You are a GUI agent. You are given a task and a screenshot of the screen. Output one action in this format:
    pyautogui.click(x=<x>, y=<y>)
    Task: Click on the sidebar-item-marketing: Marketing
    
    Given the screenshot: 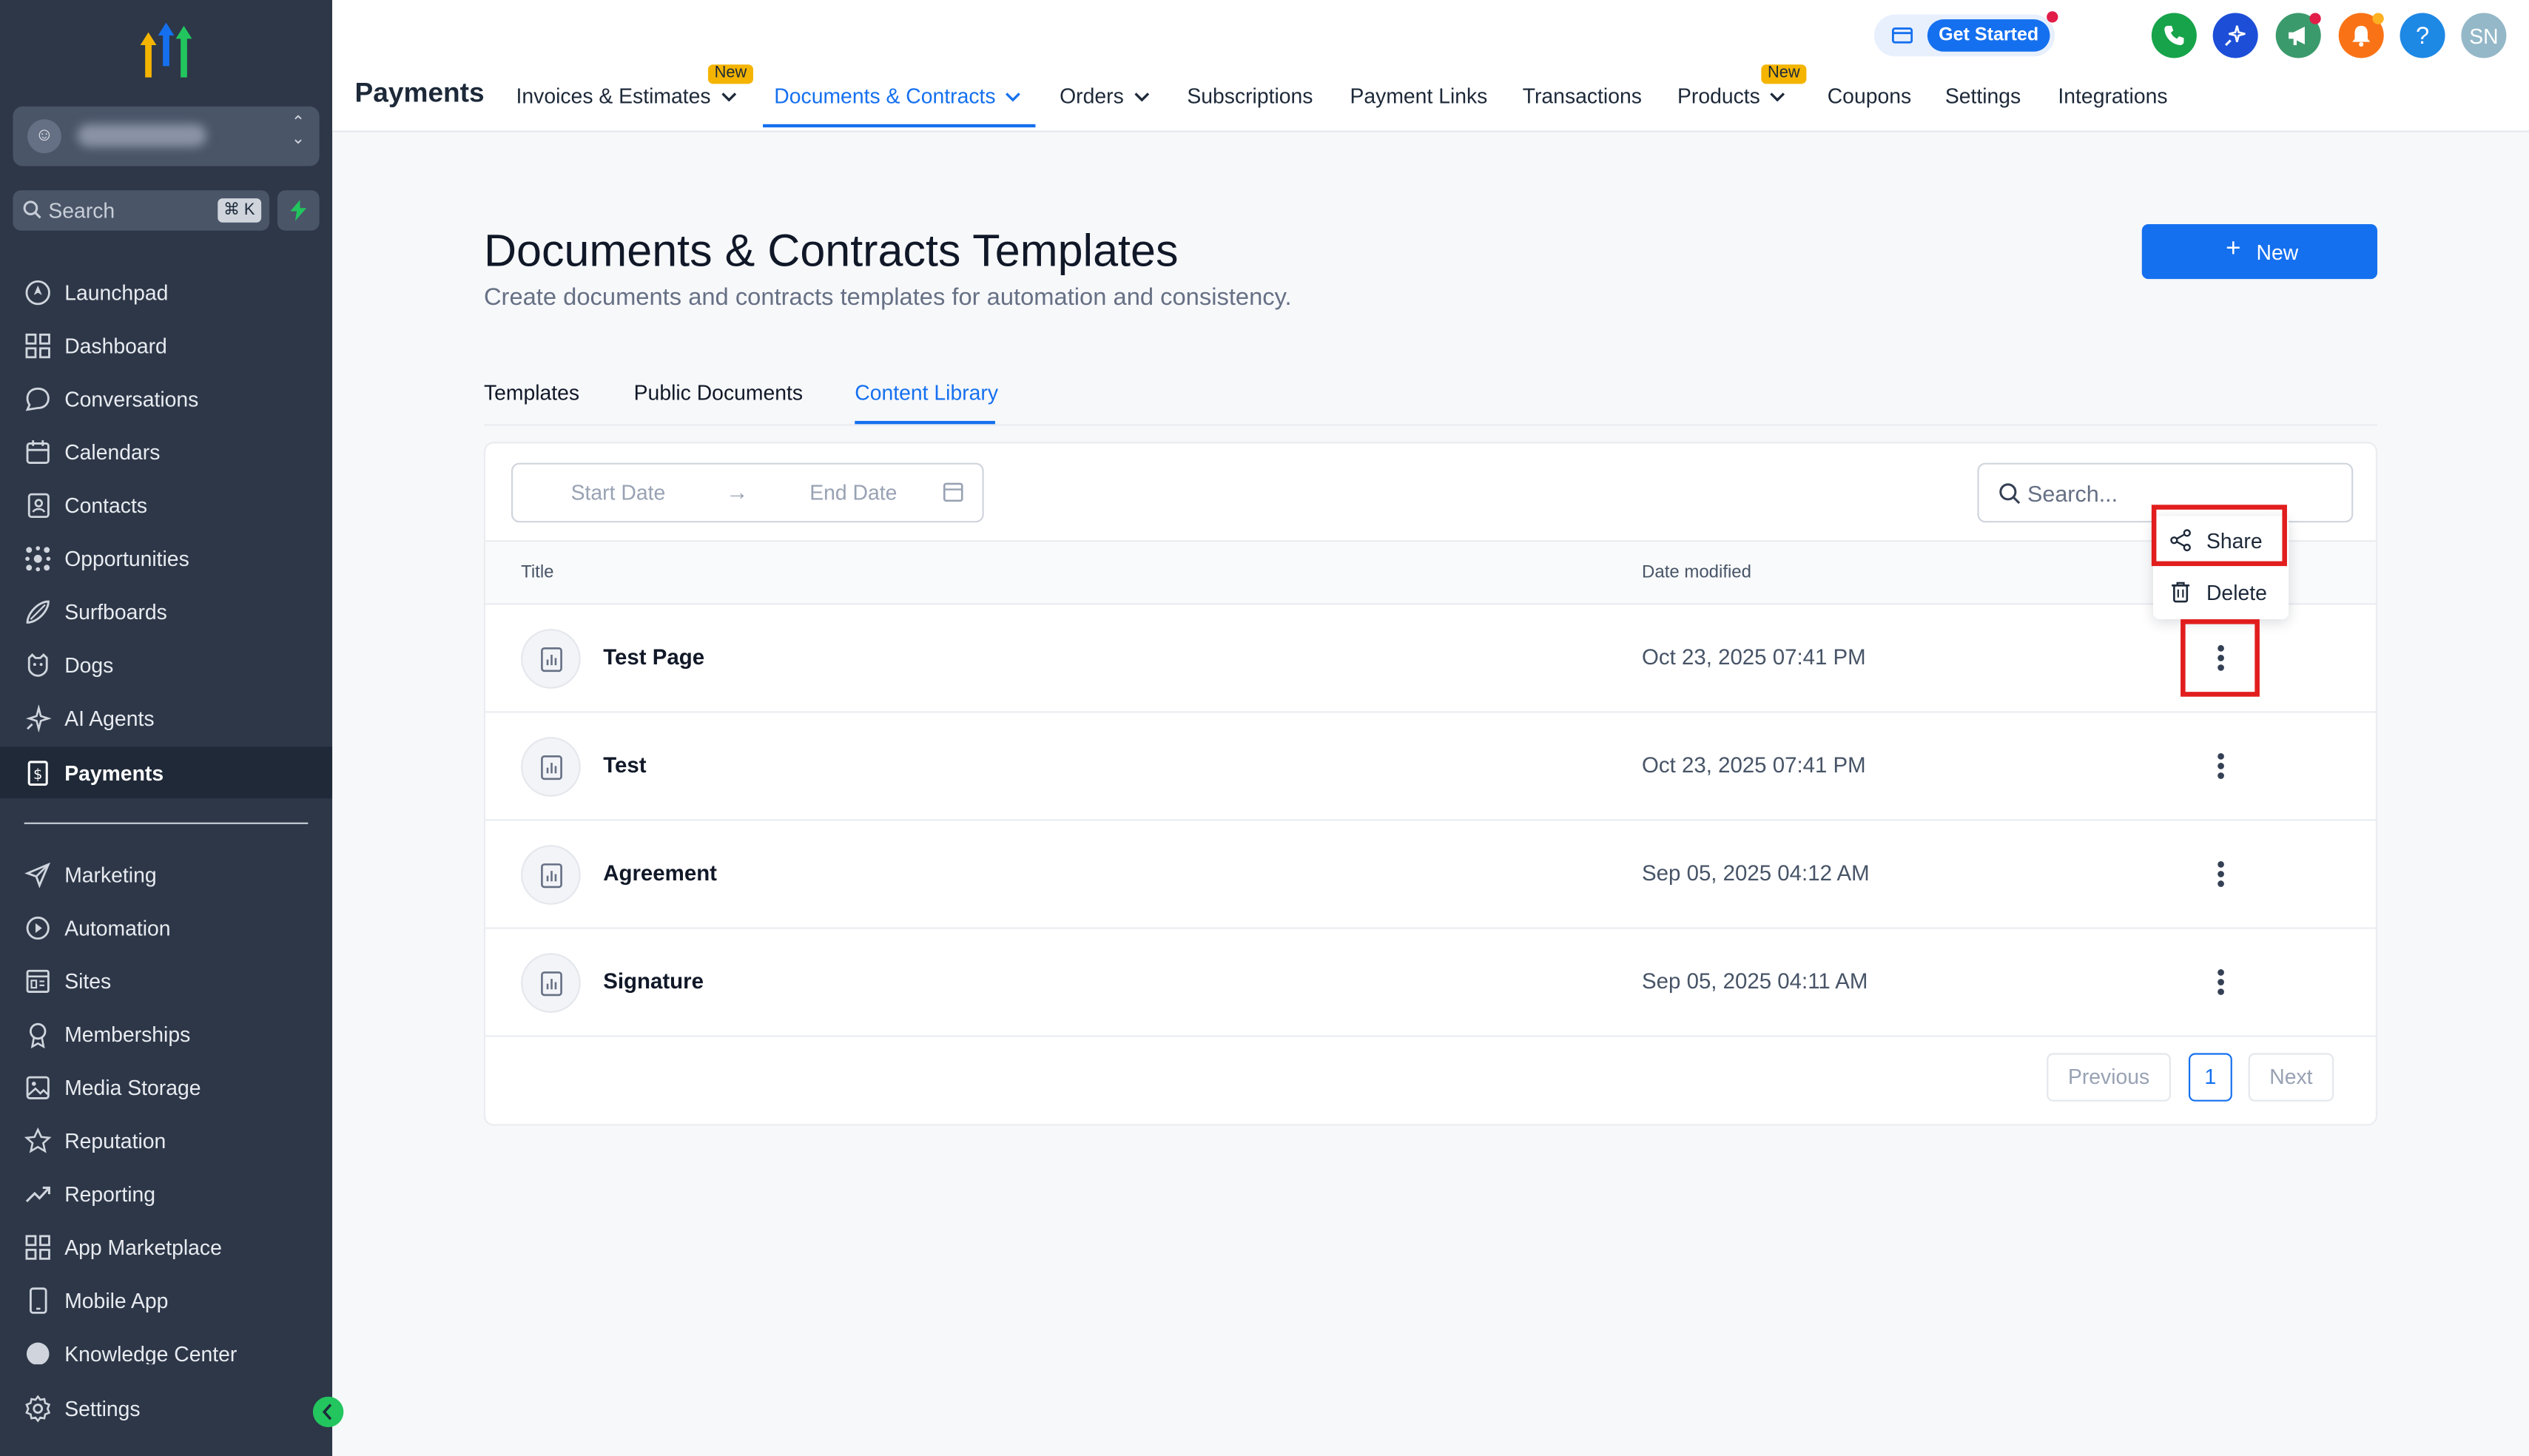 What is the action you would take?
    pyautogui.click(x=166, y=874)
    